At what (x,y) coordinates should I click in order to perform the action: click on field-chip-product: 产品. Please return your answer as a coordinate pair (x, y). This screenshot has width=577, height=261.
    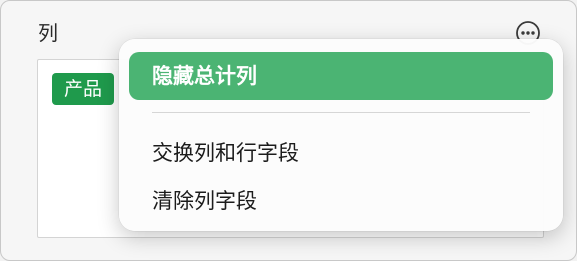
    Looking at the image, I should click on (83, 89).